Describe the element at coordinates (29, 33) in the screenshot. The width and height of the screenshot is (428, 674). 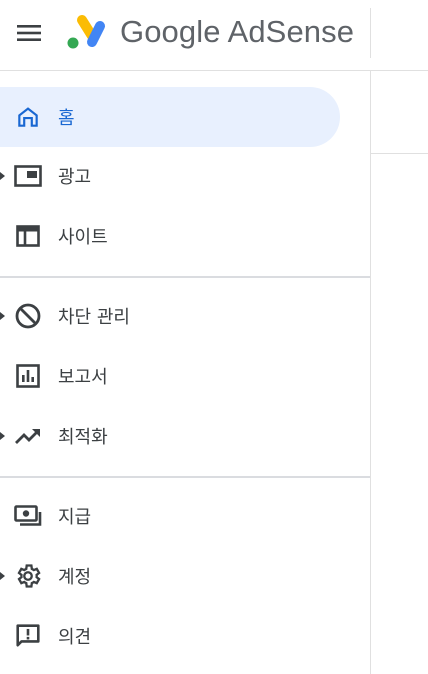
I see `menu-icon` at that location.